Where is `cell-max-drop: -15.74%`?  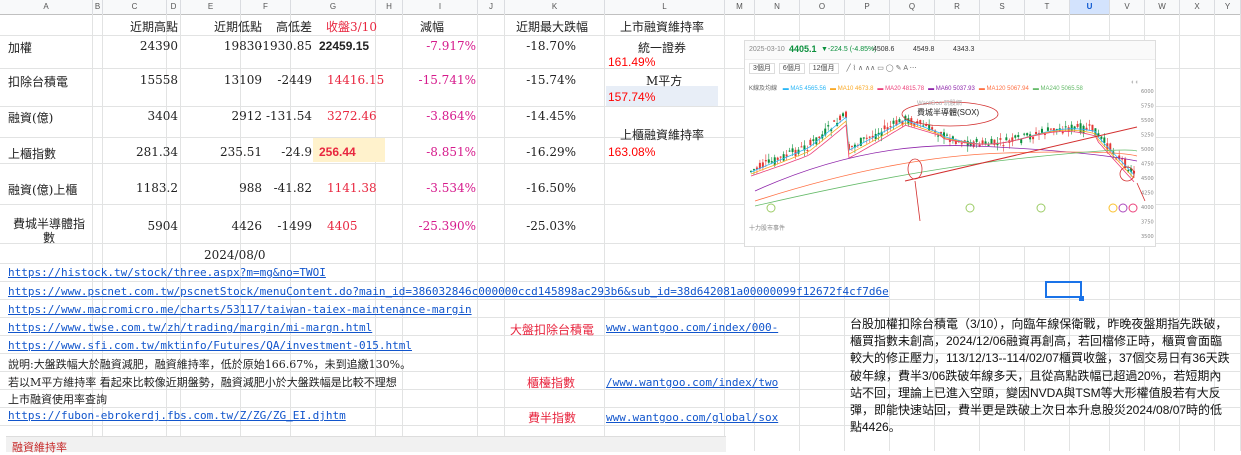 cell-max-drop: -15.74% is located at coordinates (538, 80).